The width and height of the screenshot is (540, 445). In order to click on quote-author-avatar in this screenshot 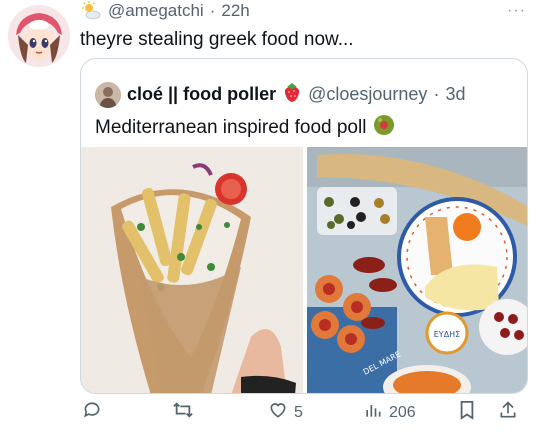, I will do `click(108, 94)`.